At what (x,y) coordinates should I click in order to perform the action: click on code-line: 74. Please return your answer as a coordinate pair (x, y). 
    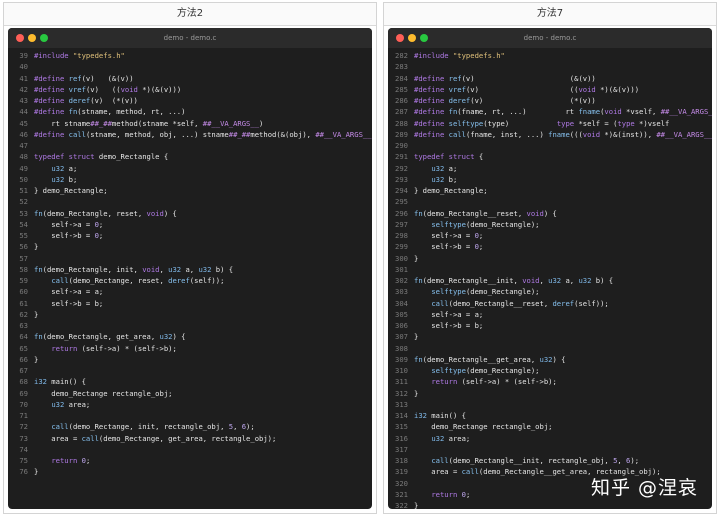
    Looking at the image, I should click on (190, 449).